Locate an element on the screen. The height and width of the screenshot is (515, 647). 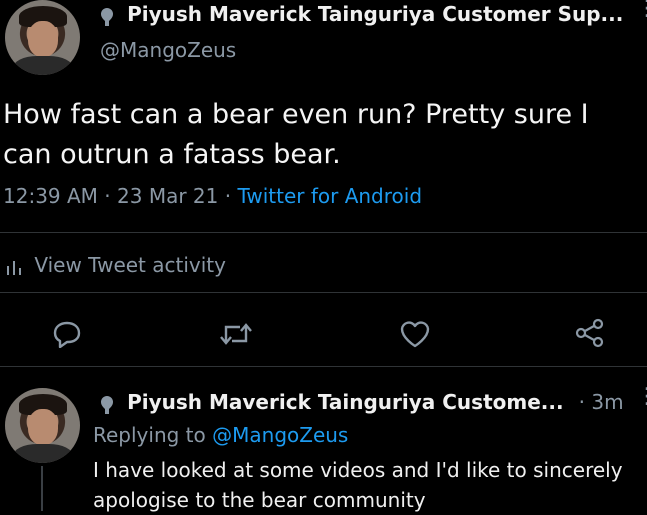
replying-to: Replying to @MangoZeus is located at coordinates (220, 435).